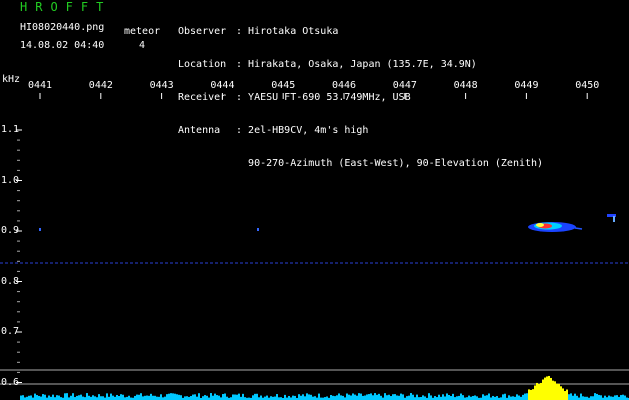 The height and width of the screenshot is (400, 629). Describe the element at coordinates (100, 85) in the screenshot. I see `time-tick-label: 0442` at that location.